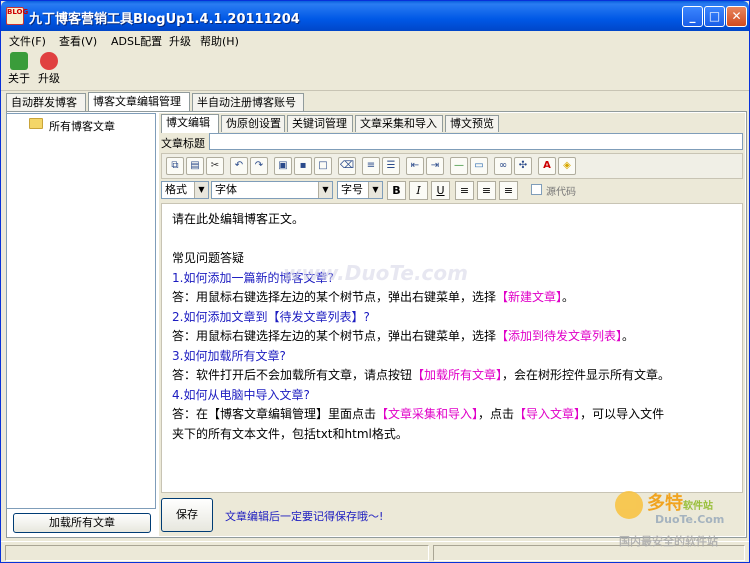 The width and height of the screenshot is (750, 563). Describe the element at coordinates (239, 166) in the screenshot. I see `undo-icon: ↶` at that location.